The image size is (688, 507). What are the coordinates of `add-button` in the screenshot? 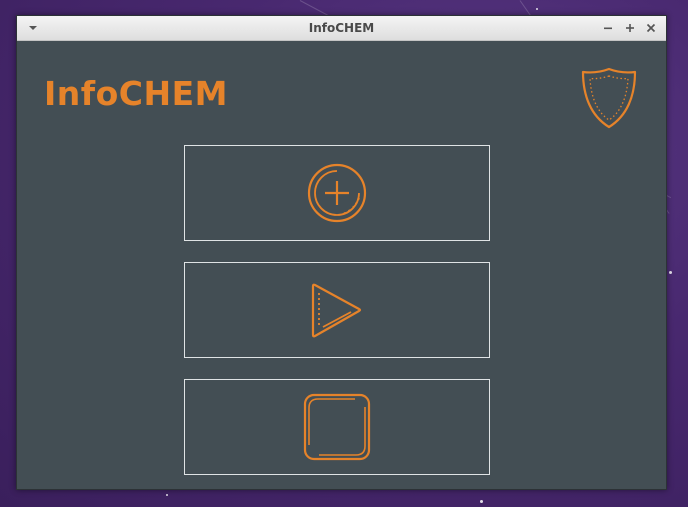 It's located at (337, 193).